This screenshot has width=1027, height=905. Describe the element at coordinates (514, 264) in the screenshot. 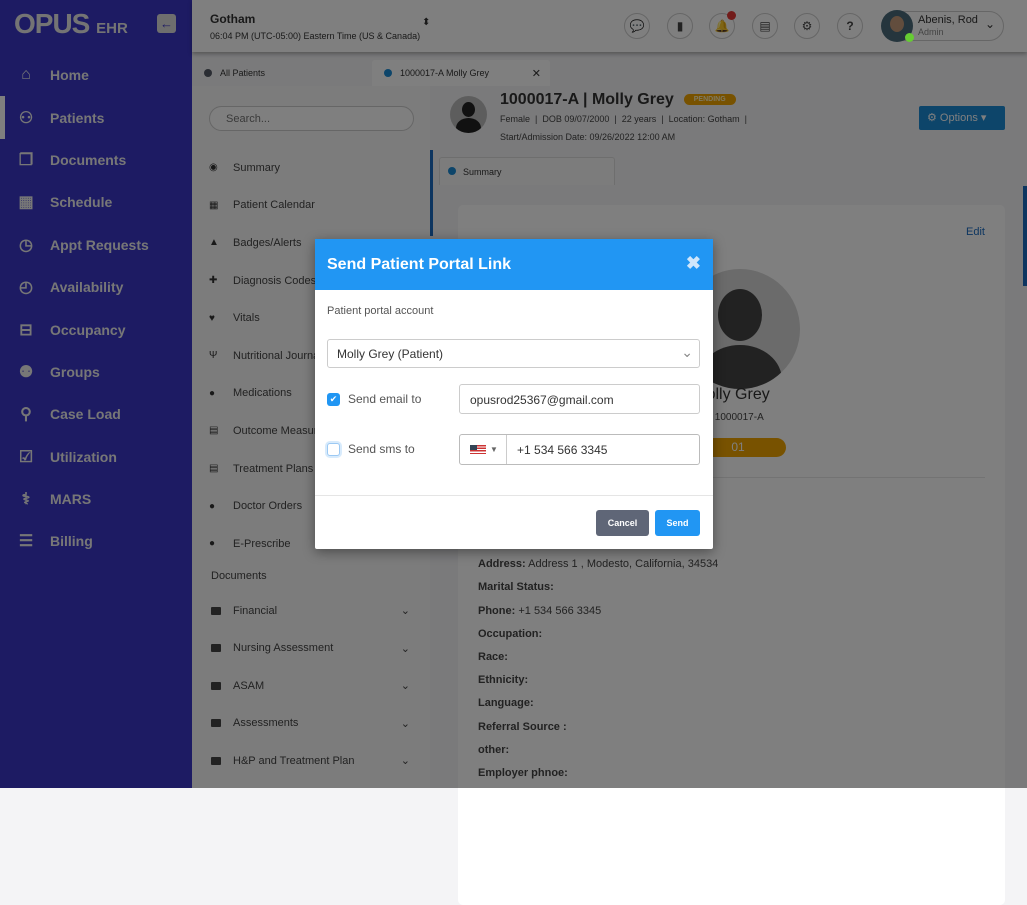

I see `modal-header: Send Patient Portal Link ✖` at that location.